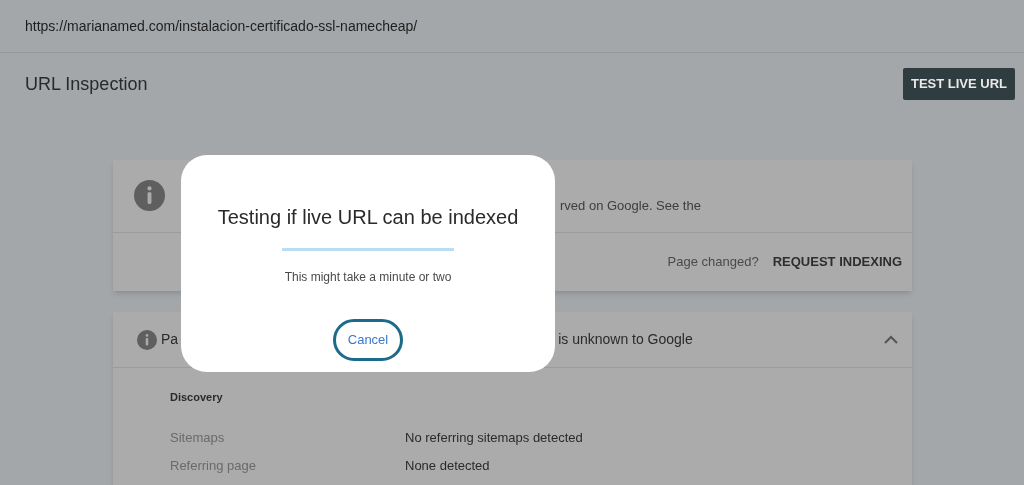 The width and height of the screenshot is (1024, 485). Describe the element at coordinates (837, 262) in the screenshot. I see `request-indexing-button: REQUEST INDEXING` at that location.